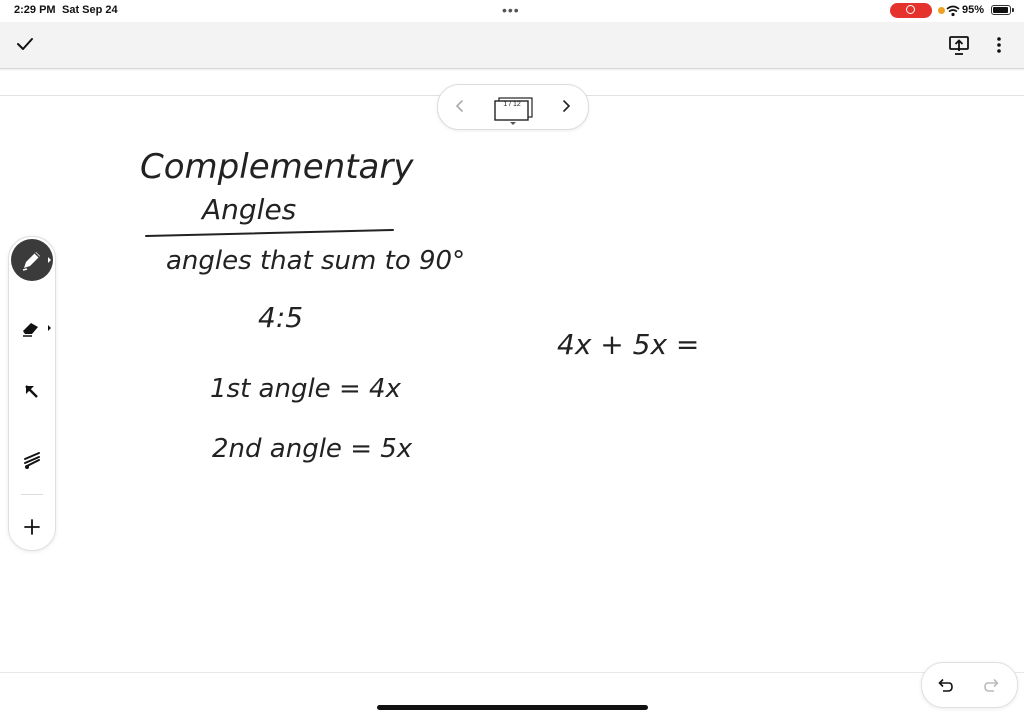  What do you see at coordinates (512, 672) in the screenshot?
I see `page-bottom-rule` at bounding box center [512, 672].